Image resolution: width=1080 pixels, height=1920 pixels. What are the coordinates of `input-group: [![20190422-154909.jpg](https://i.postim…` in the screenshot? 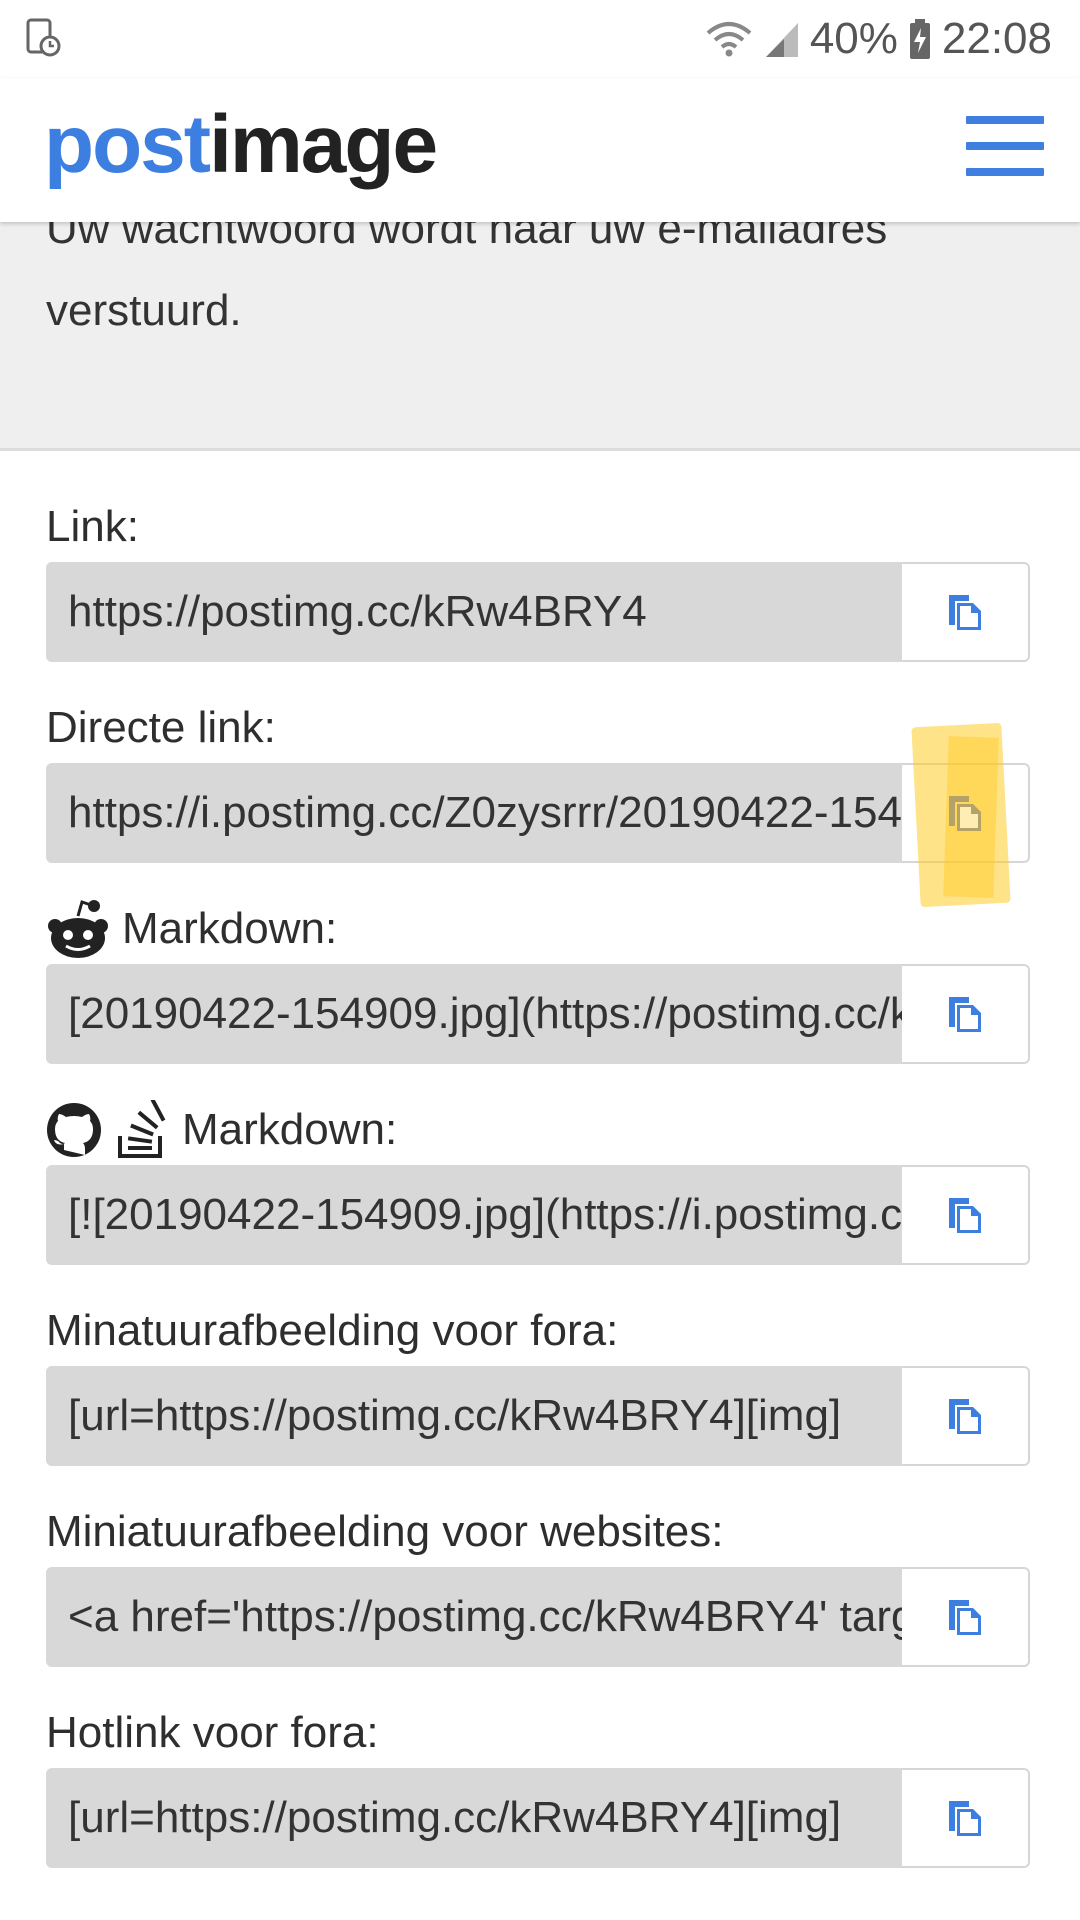 It's located at (538, 1215).